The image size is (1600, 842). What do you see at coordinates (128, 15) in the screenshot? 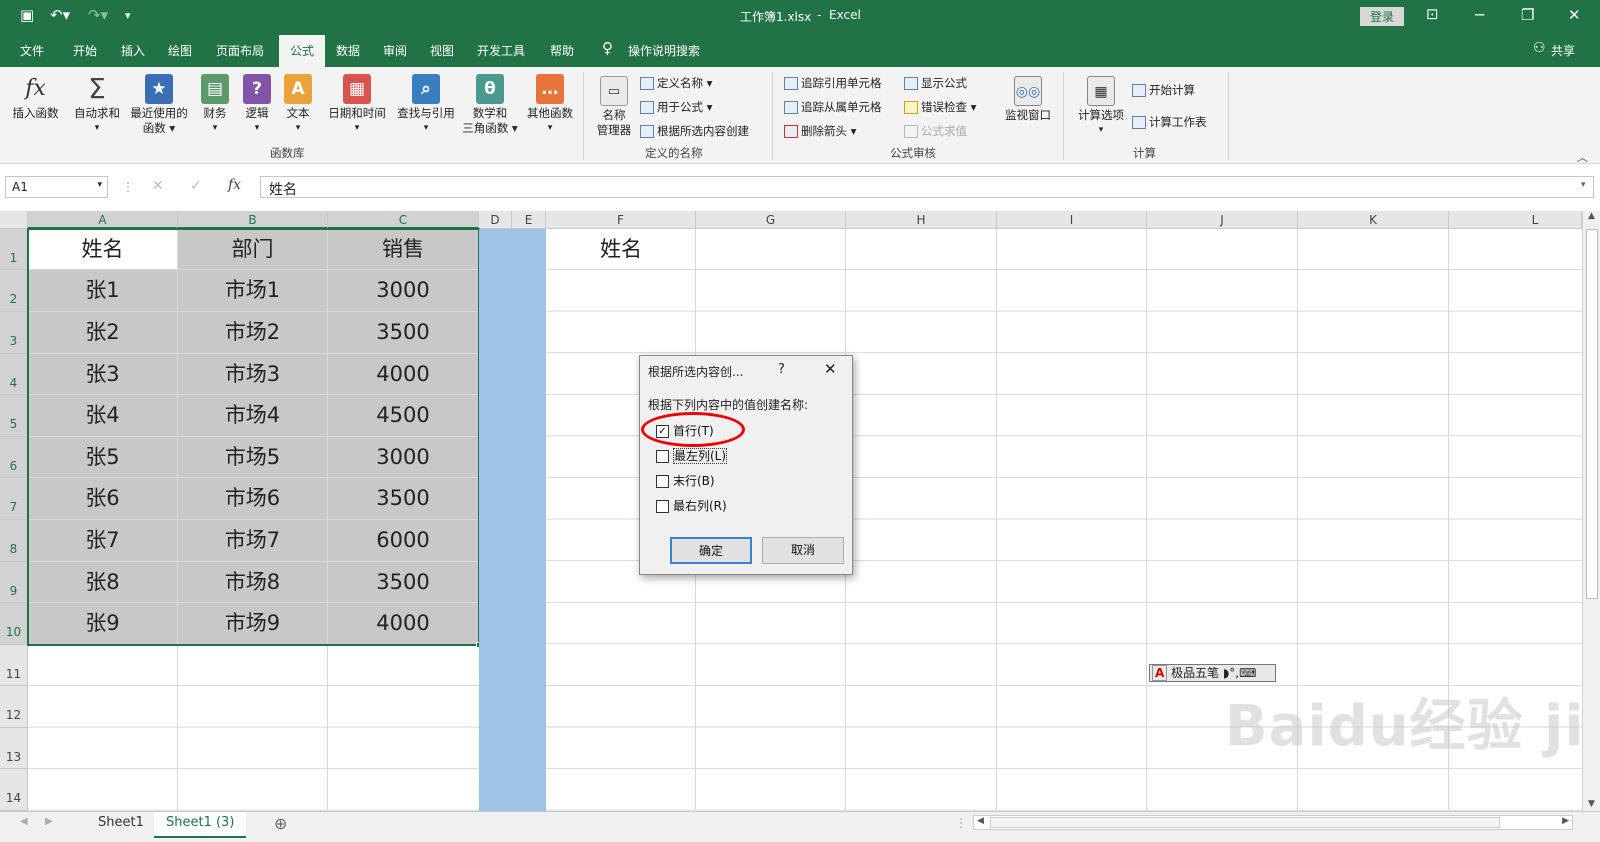
I see `customize-qat-icon: ▾` at bounding box center [128, 15].